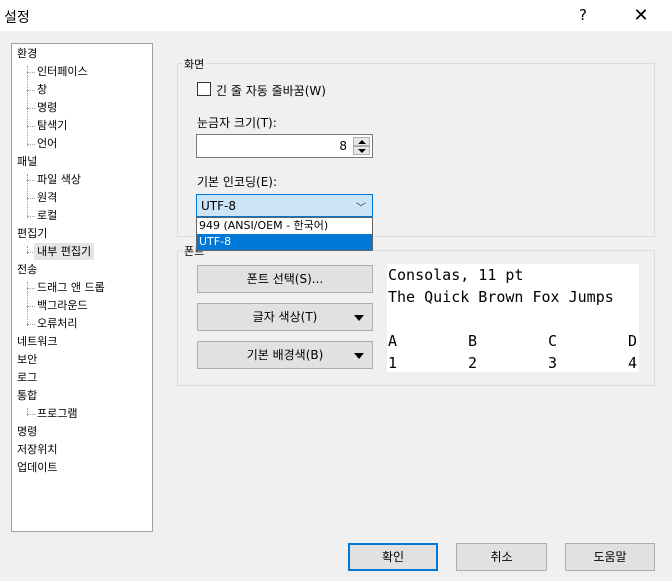 Image resolution: width=672 pixels, height=581 pixels. Describe the element at coordinates (71, 287) in the screenshot. I see `tree-item-drag-drop: 드래그 앤 드롭` at that location.